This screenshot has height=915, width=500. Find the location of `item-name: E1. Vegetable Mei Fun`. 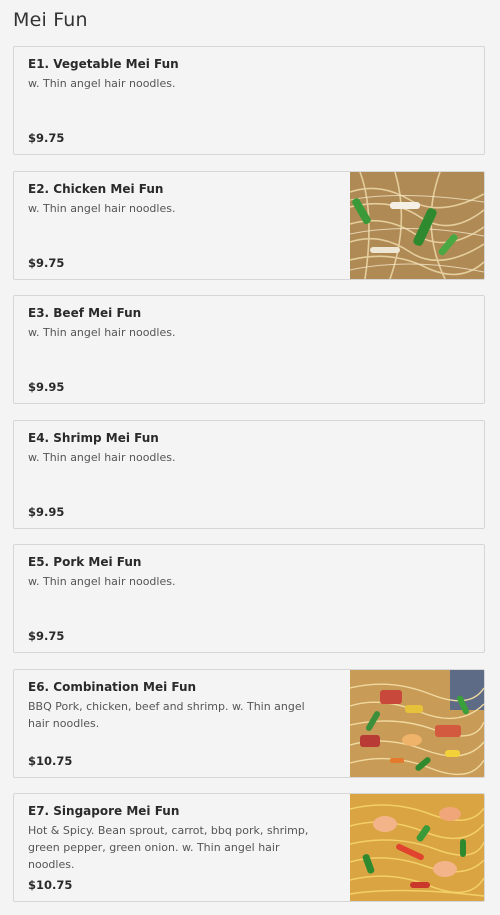

item-name: E1. Vegetable Mei Fun is located at coordinates (103, 64).